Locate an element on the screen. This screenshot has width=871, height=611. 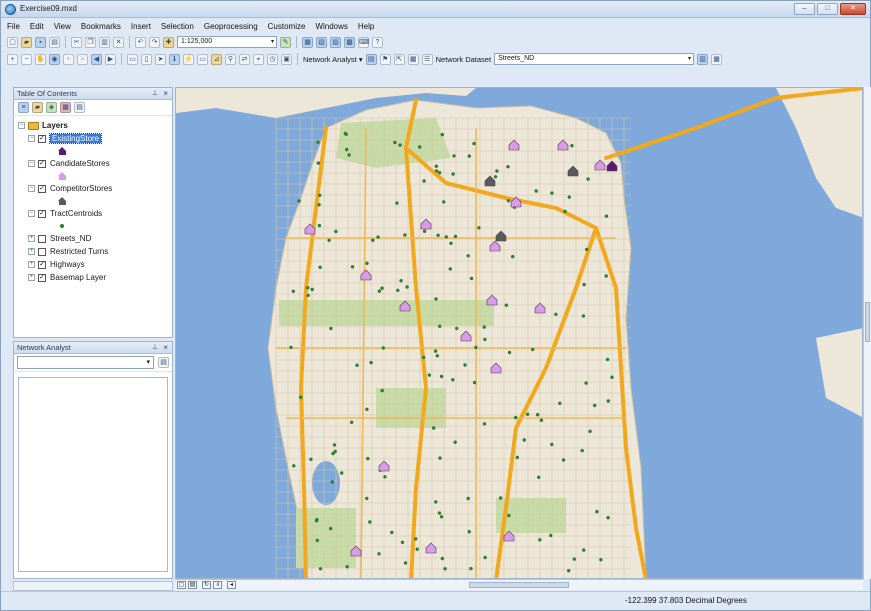
layer-row-restricted-turns: + Restricted Turns is located at coordinates (95, 251).